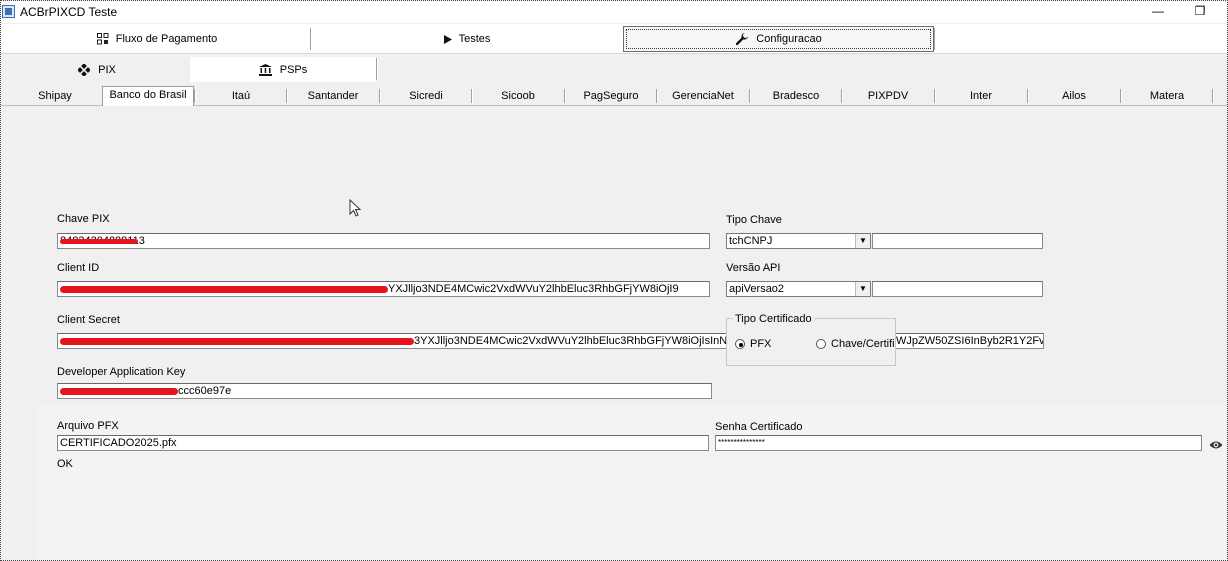  What do you see at coordinates (981, 96) in the screenshot?
I see `psp-tab-inter: Inter` at bounding box center [981, 96].